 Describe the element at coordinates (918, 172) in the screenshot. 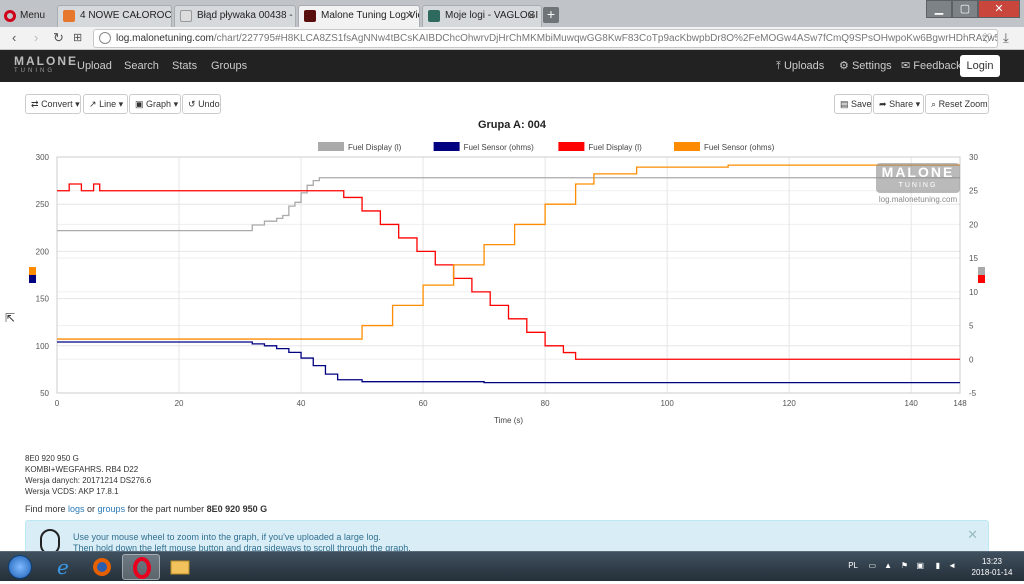

I see `watermark-logo-text: MALONE` at that location.